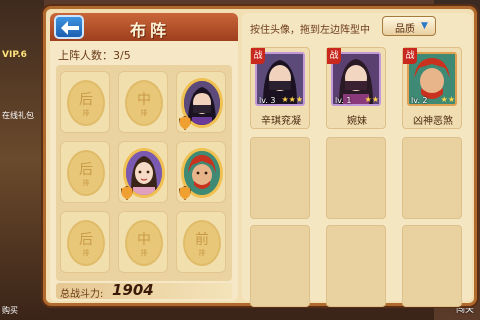 The height and width of the screenshot is (320, 480). What do you see at coordinates (310, 30) in the screenshot?
I see `drag-hint: 按住头像，拖到左边阵型中` at bounding box center [310, 30].